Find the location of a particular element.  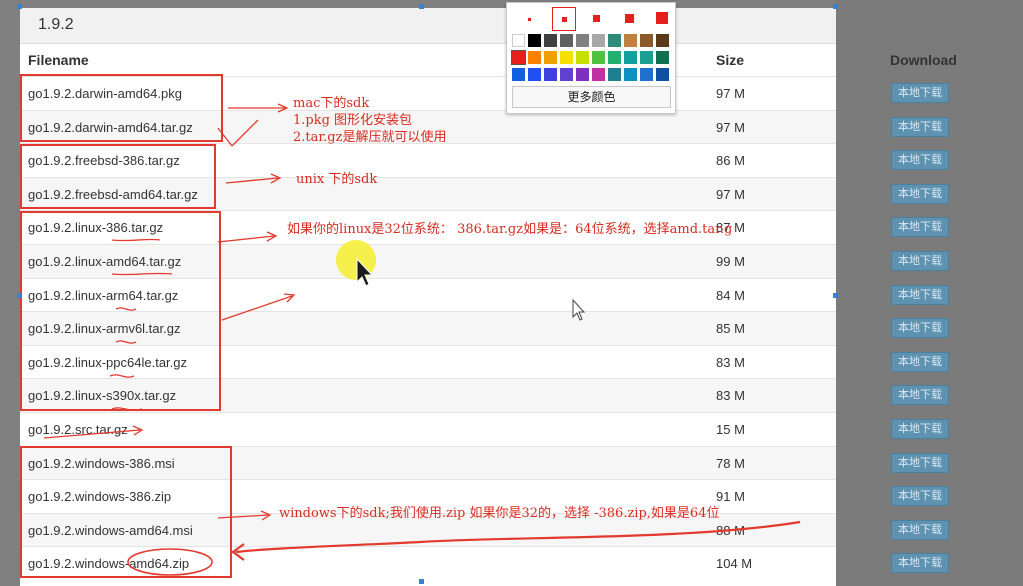

brush-size-small is located at coordinates (529, 19).